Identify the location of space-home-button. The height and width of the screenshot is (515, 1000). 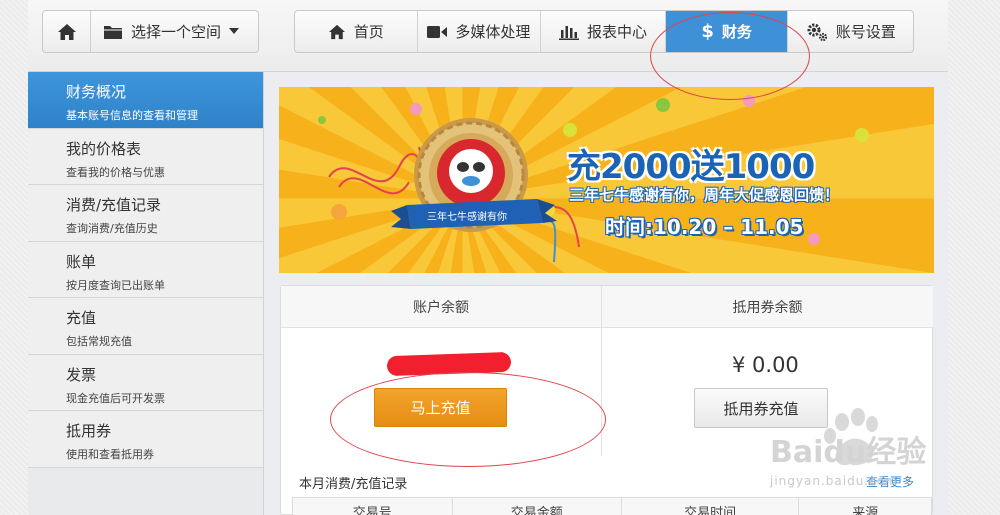
(67, 31).